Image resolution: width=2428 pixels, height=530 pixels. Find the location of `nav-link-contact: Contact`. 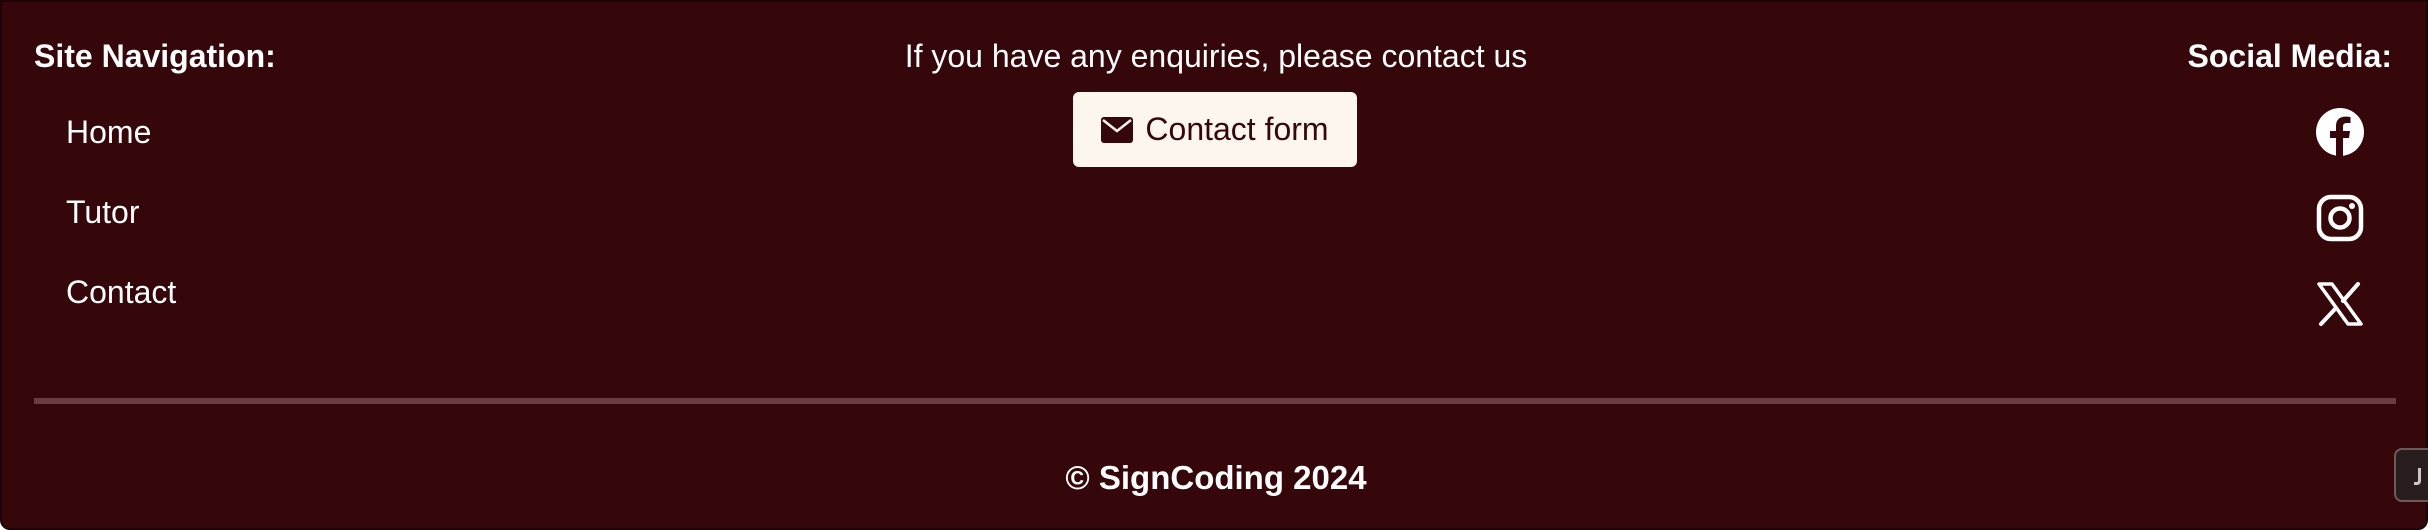

nav-link-contact: Contact is located at coordinates (121, 292).